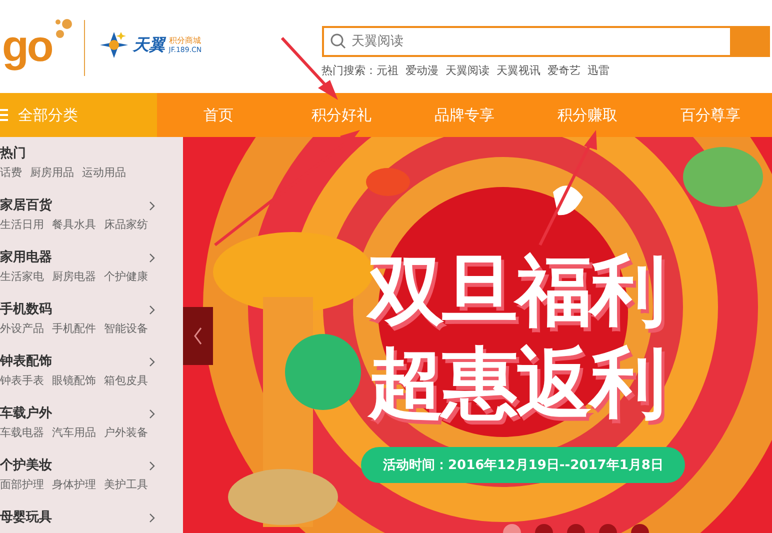  What do you see at coordinates (126, 432) in the screenshot?
I see `category-link: 户外装备` at bounding box center [126, 432].